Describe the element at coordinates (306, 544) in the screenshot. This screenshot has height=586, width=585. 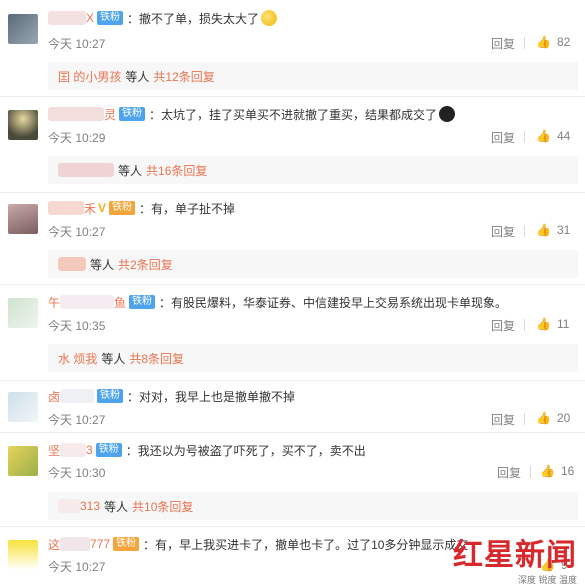
I see `comment-text: ：有，早上我买进卡了，撤单也卡了。过了10多分钟显示成交` at that location.